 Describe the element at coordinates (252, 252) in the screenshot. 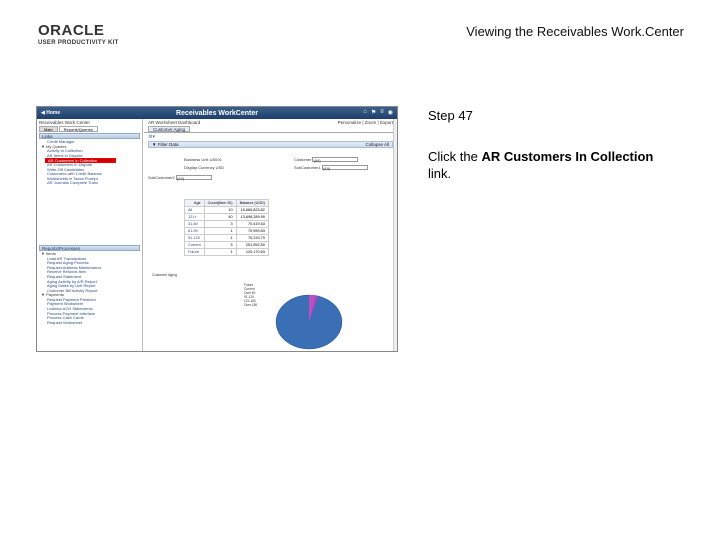

I see `value-cell: 120,170.63` at that location.